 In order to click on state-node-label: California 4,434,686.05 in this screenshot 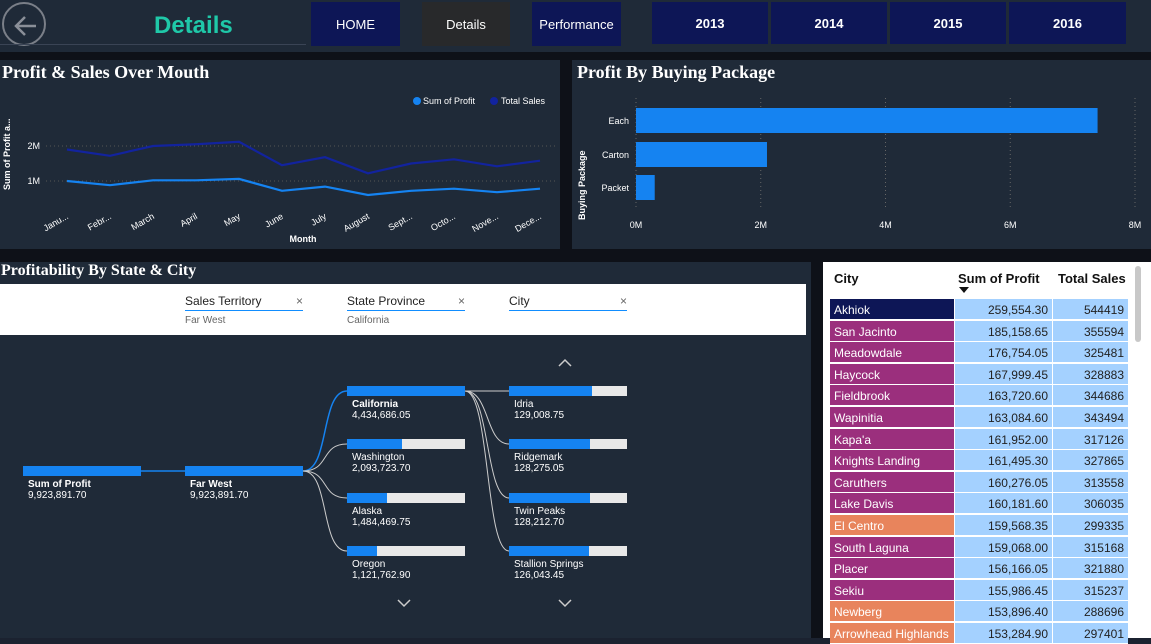, I will do `click(381, 410)`.